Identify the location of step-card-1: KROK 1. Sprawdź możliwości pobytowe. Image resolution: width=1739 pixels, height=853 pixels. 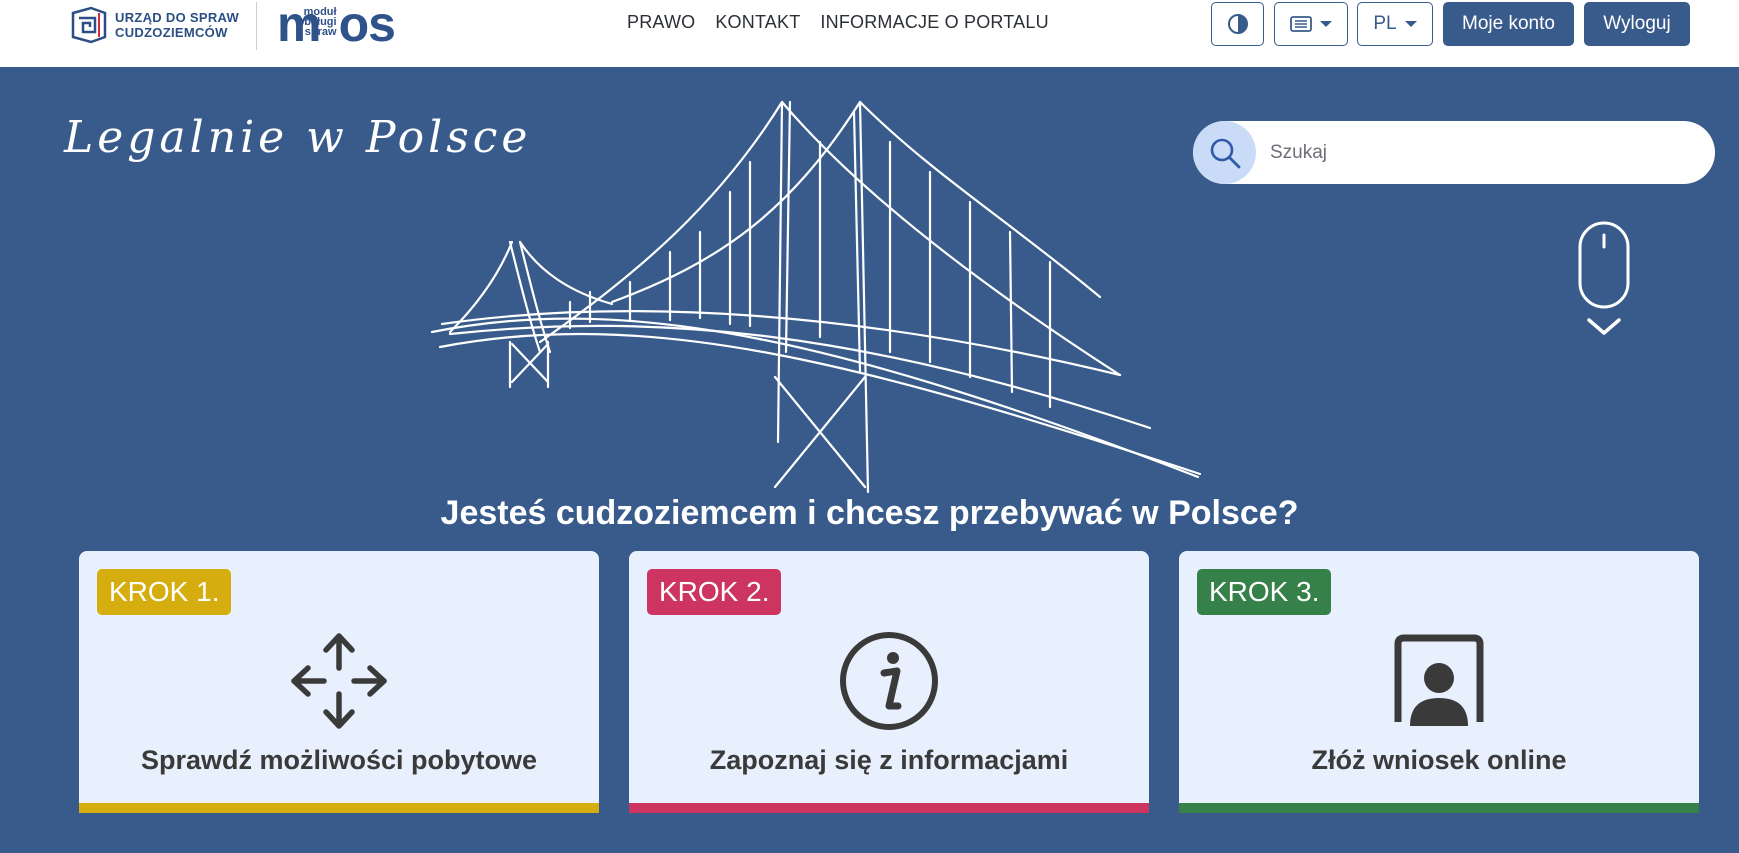
(339, 682).